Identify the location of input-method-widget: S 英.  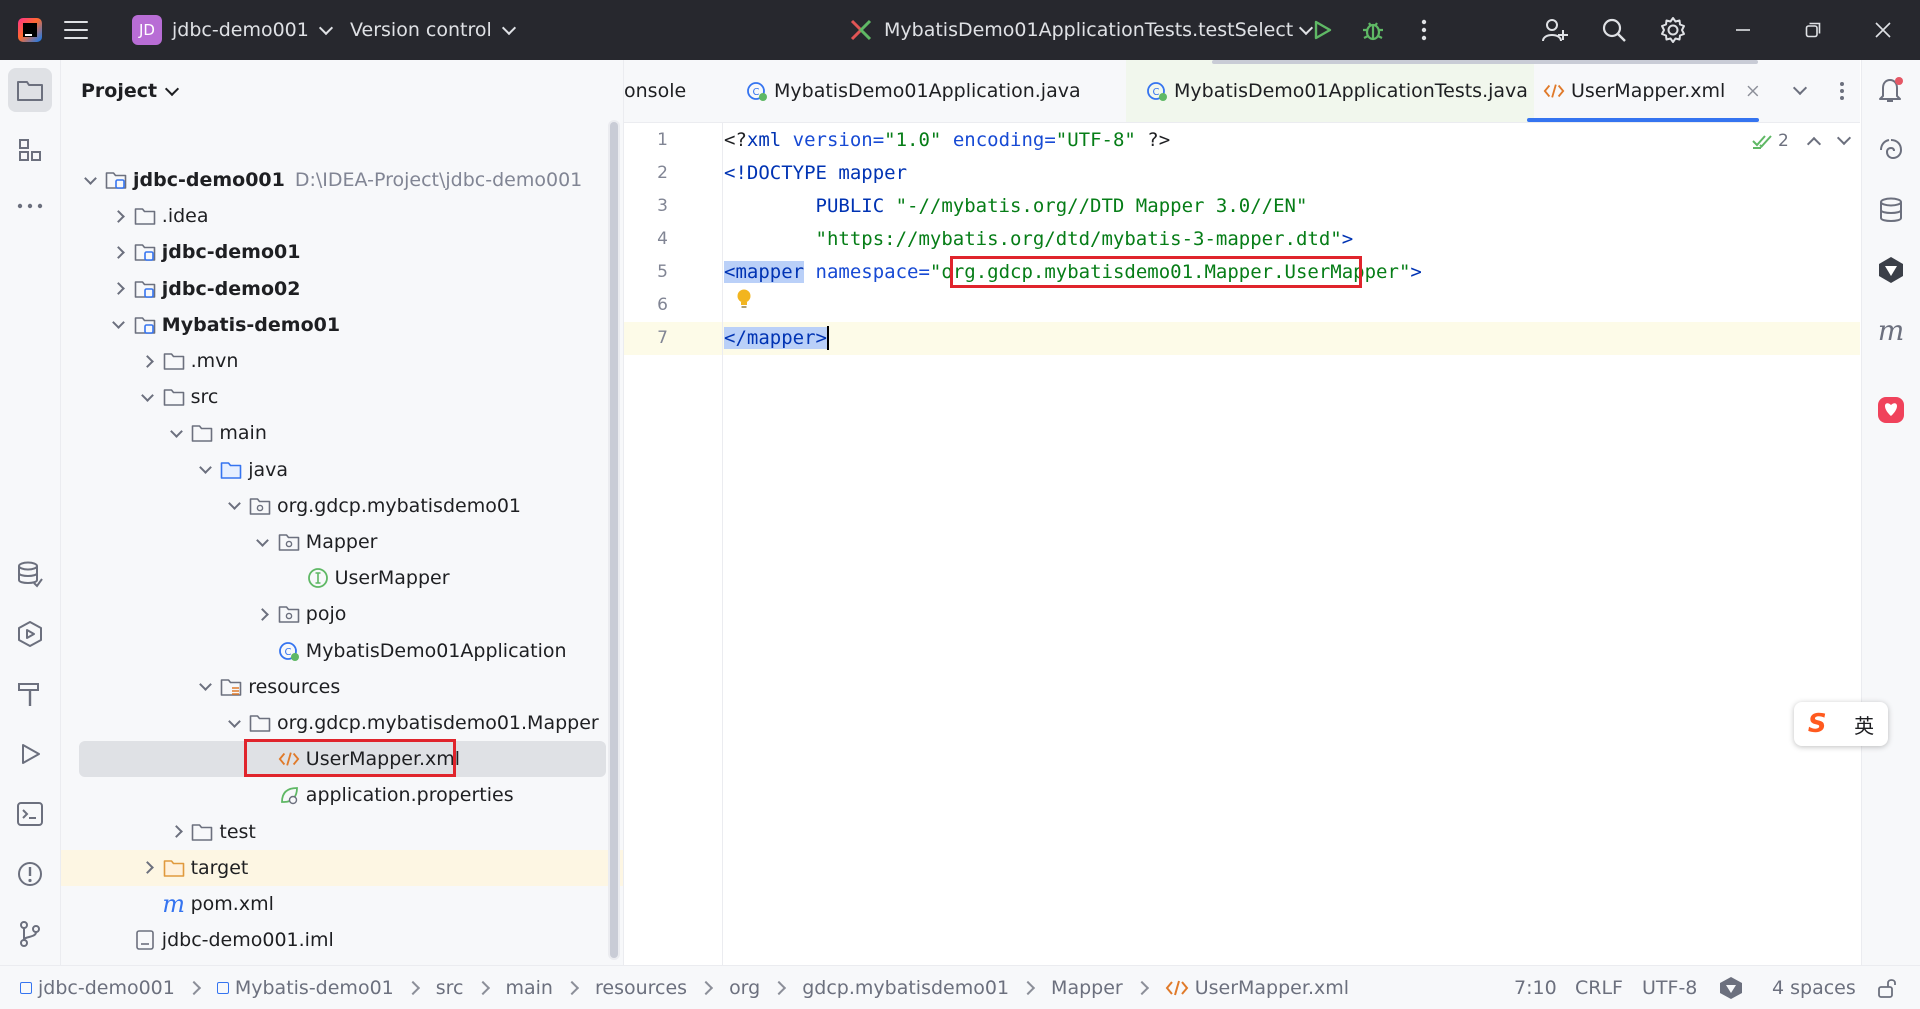
(1841, 724).